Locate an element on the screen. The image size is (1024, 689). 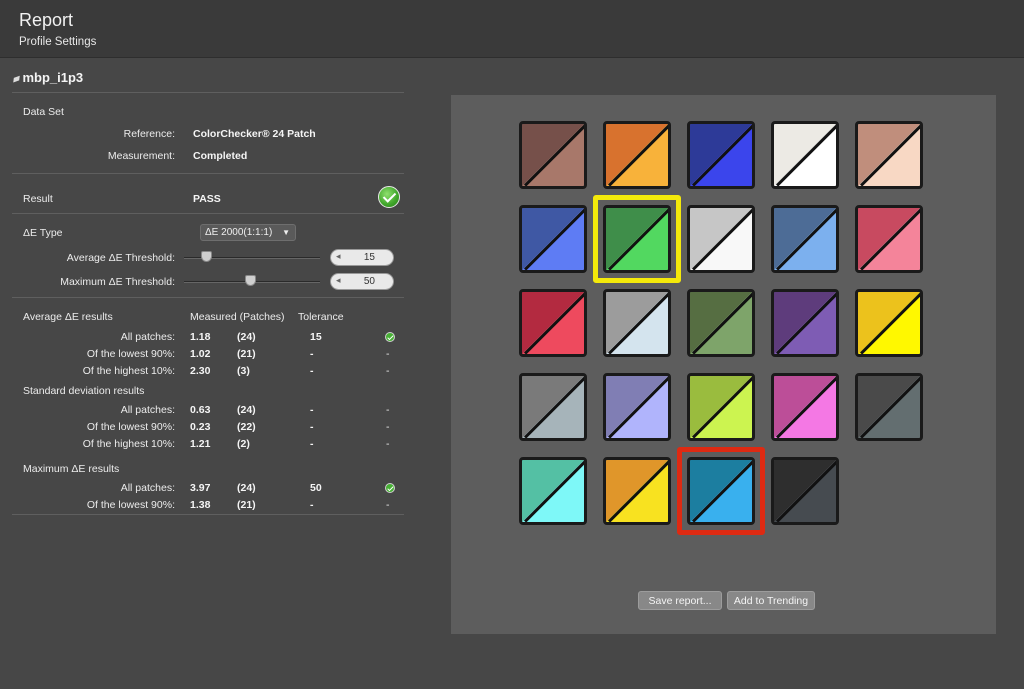
row-tolerance: 50 is located at coordinates (316, 488).